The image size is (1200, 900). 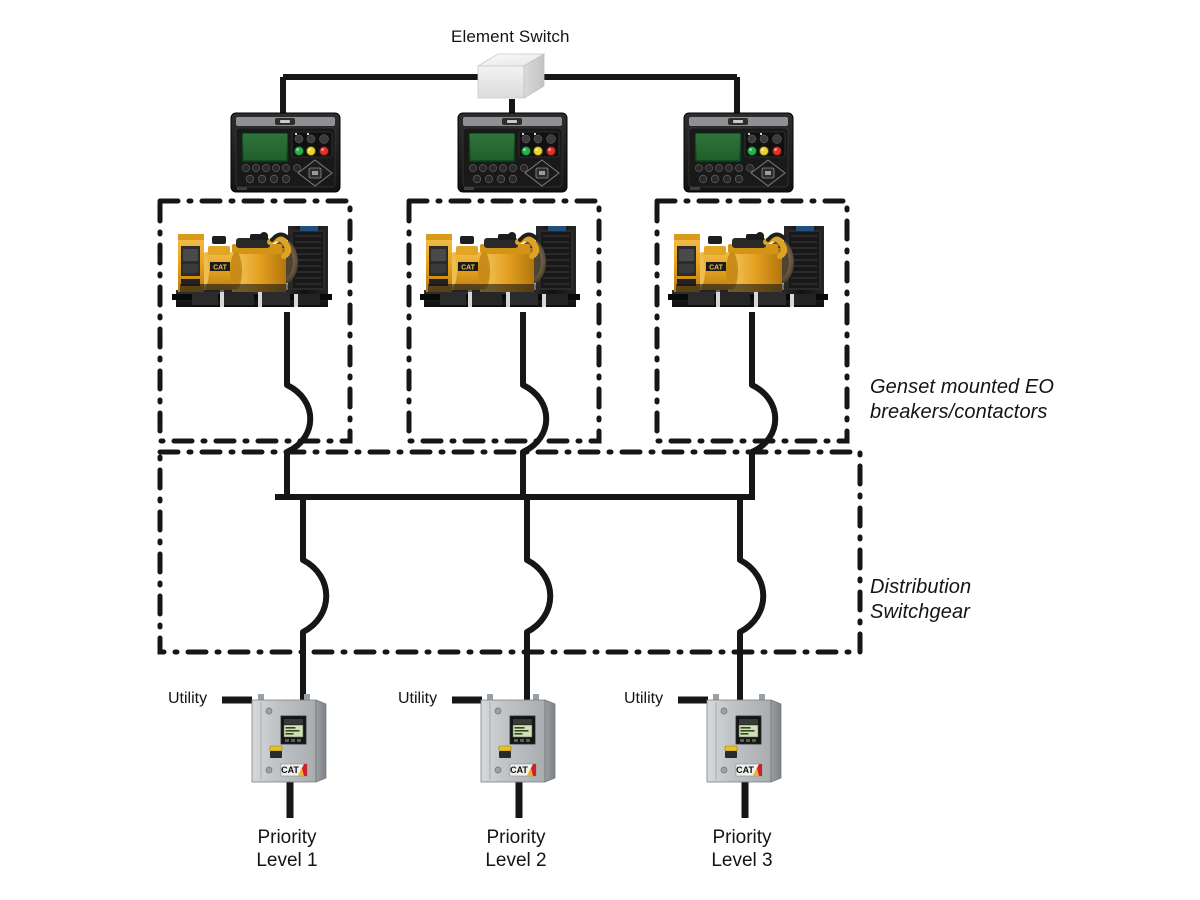 What do you see at coordinates (962, 399) in the screenshot?
I see `annotation-genset-breakers: Genset mounted EO breakers/contactors` at bounding box center [962, 399].